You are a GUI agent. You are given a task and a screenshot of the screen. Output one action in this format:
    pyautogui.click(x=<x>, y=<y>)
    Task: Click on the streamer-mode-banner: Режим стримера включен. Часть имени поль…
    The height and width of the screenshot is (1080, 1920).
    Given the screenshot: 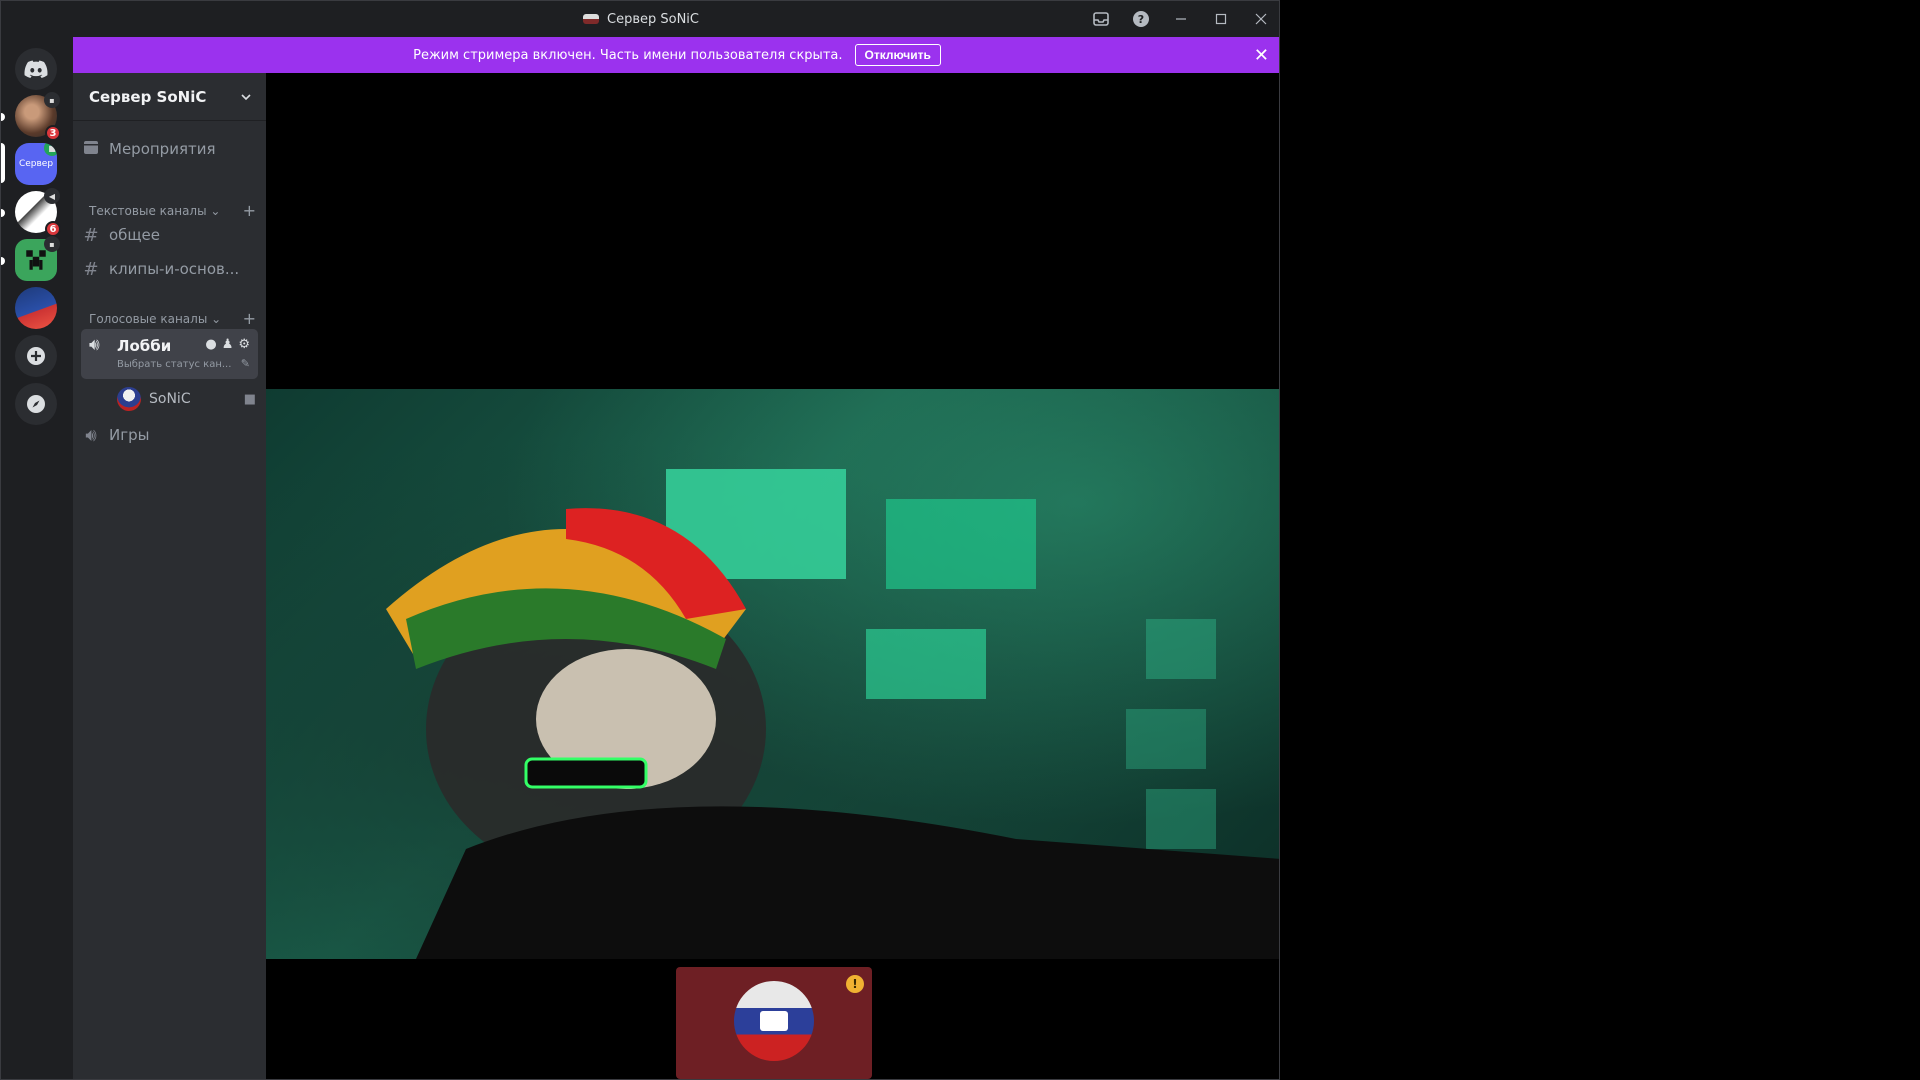 What is the action you would take?
    pyautogui.click(x=676, y=55)
    